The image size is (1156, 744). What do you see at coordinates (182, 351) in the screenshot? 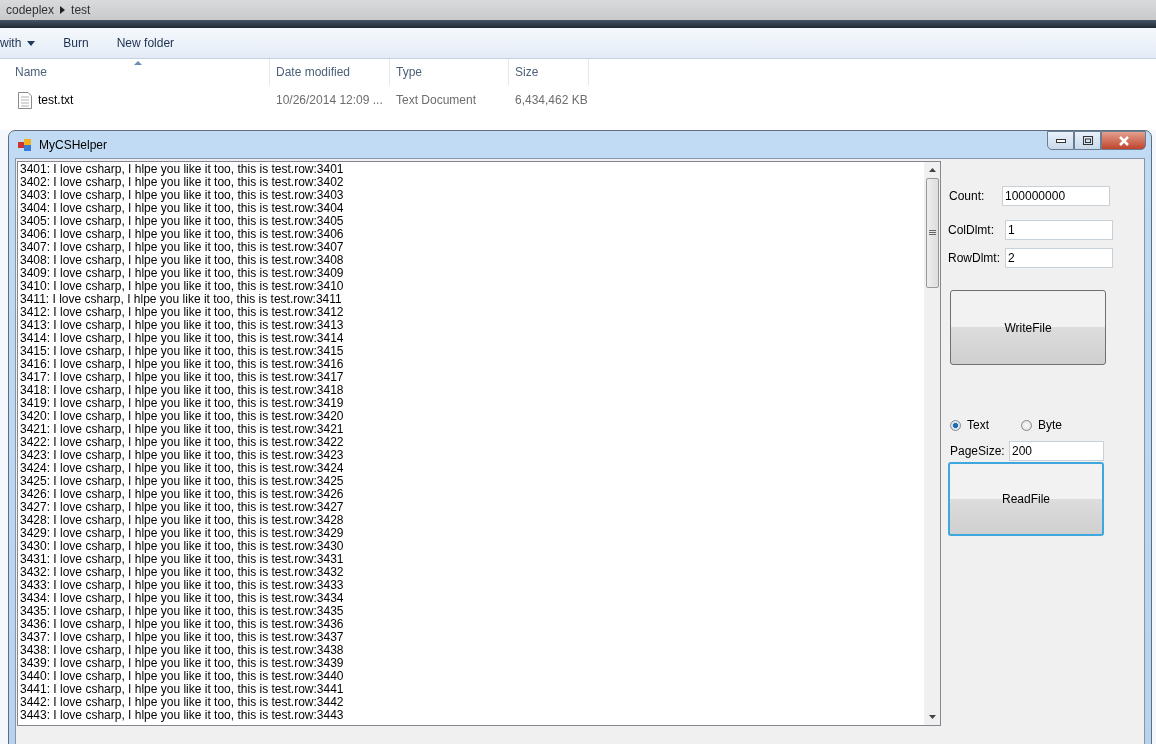
I see `text-line: 3415: I love csharp, I hlpe you like it too, this is test.row:3415` at bounding box center [182, 351].